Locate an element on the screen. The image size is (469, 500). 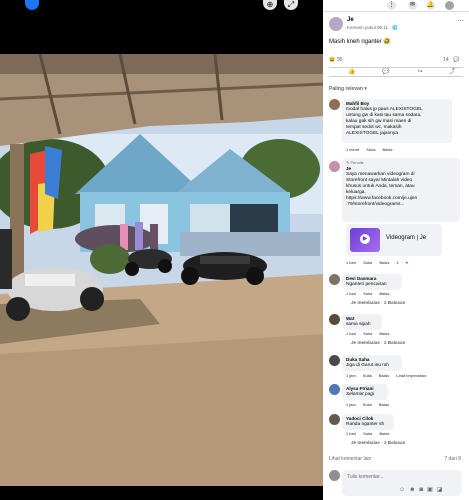
comments-count: 14 is located at coordinates (446, 60).